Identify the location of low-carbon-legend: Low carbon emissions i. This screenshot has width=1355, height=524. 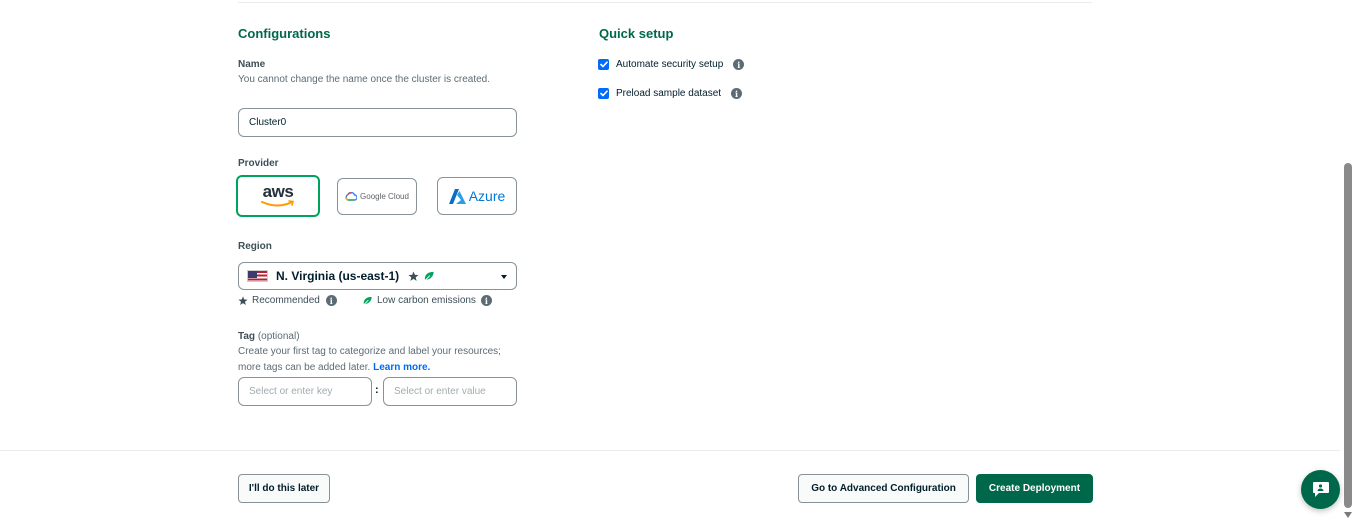
(427, 300).